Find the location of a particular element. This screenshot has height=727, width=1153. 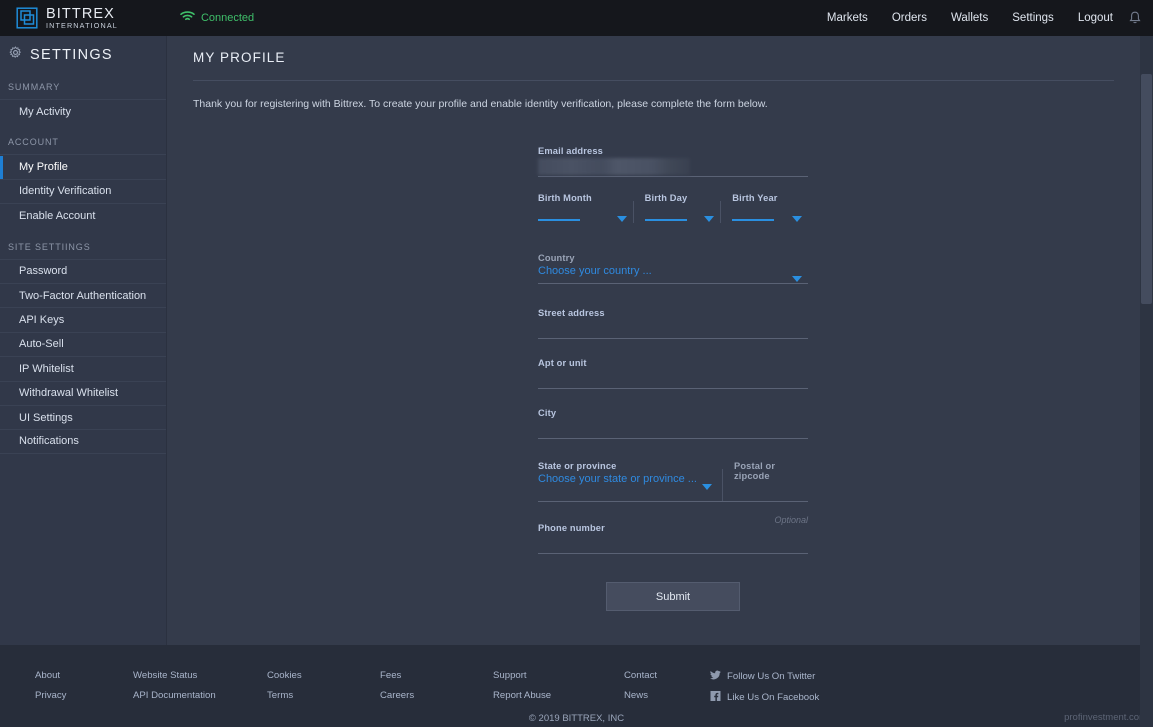

footer-link-facebook: Like Us On Facebook is located at coordinates (780, 697).